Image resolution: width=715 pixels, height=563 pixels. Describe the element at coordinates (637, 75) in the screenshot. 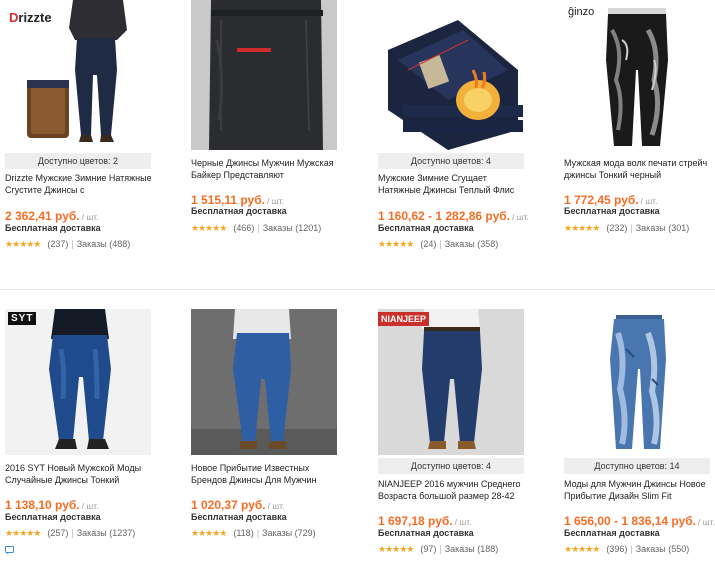

I see `product-image: ĝinzo` at that location.